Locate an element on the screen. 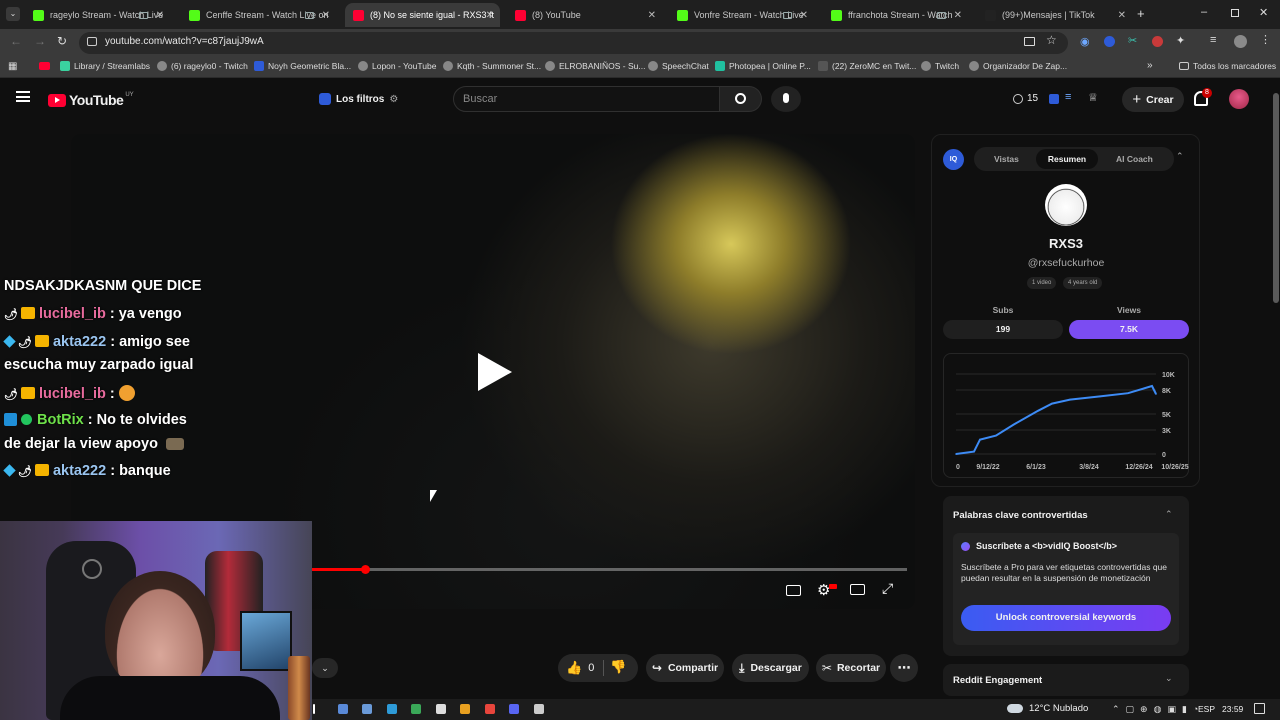  browser-tab: ffranchota Stream - Watch ✕ is located at coordinates (895, 15).